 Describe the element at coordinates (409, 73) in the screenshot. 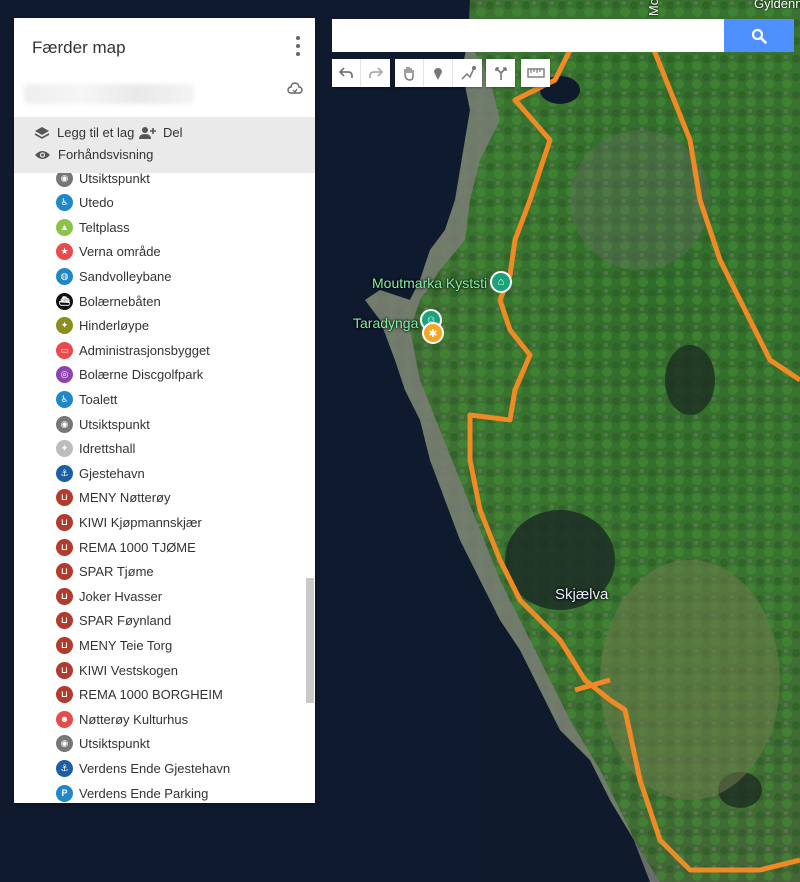

I see `pan-tool-button` at that location.